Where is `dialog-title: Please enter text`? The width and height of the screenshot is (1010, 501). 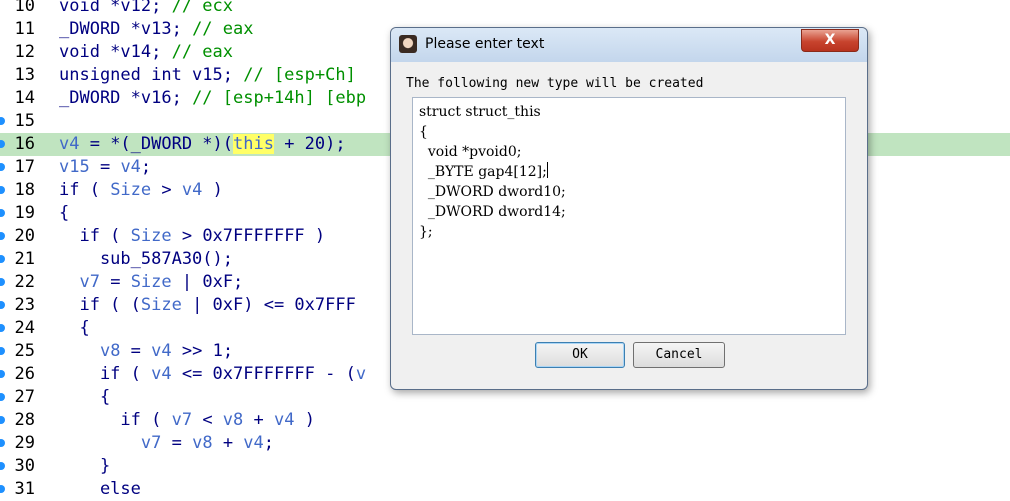
dialog-title: Please enter text is located at coordinates (485, 44).